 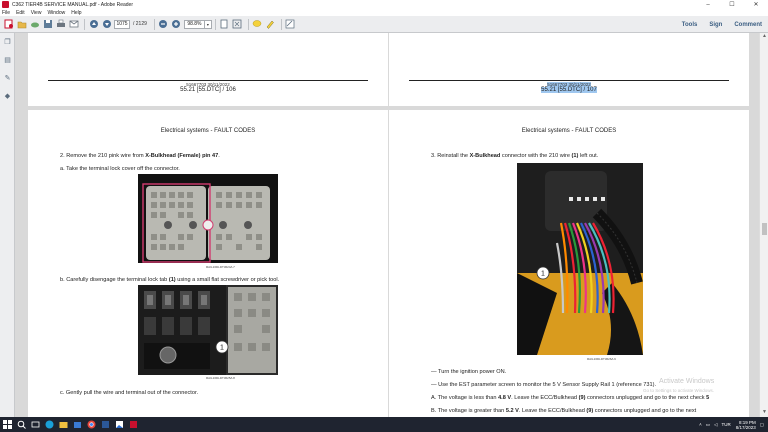 I want to click on minimize-button: –, so click(x=708, y=4).